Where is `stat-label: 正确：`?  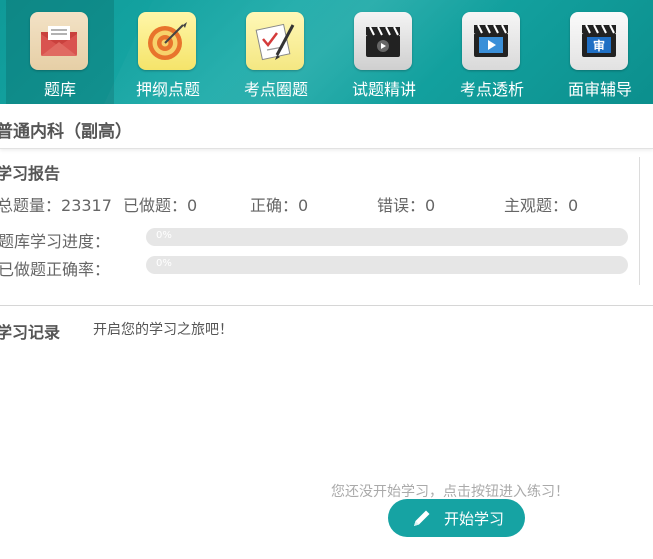
stat-label: 正确： is located at coordinates (274, 205).